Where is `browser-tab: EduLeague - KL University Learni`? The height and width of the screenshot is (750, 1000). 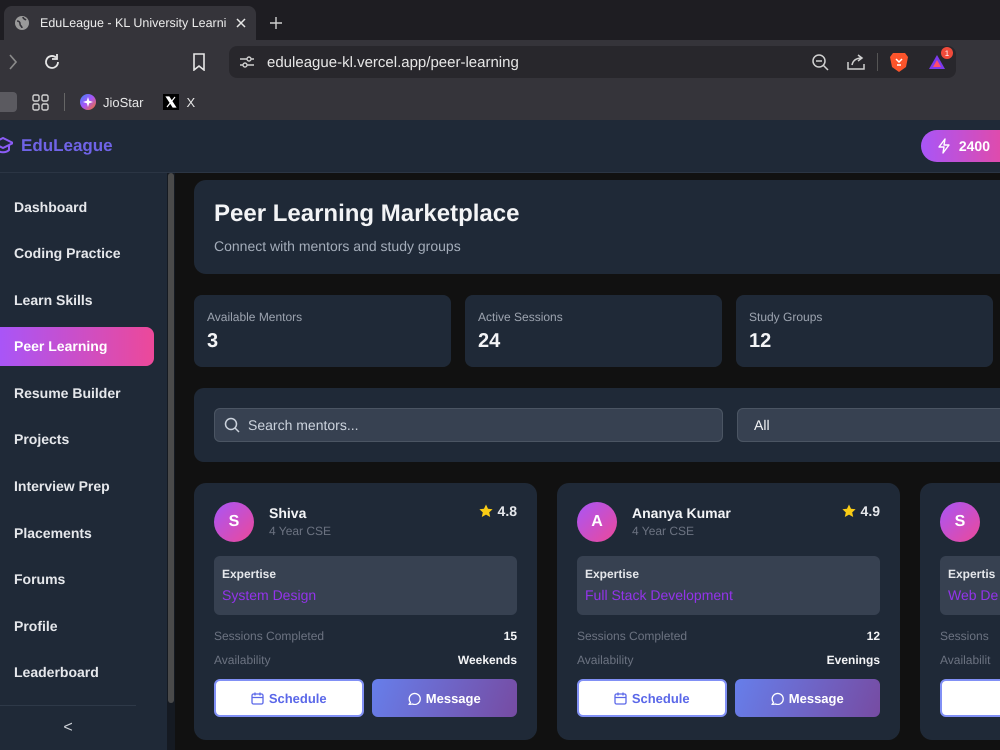
browser-tab: EduLeague - KL University Learni is located at coordinates (130, 23).